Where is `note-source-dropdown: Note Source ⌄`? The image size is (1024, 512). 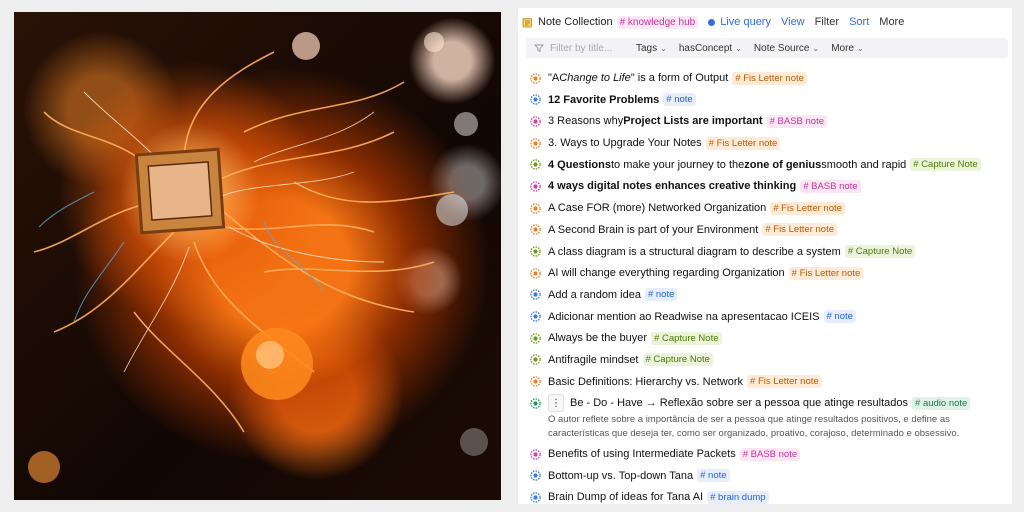
note-source-dropdown: Note Source ⌄ is located at coordinates (786, 48).